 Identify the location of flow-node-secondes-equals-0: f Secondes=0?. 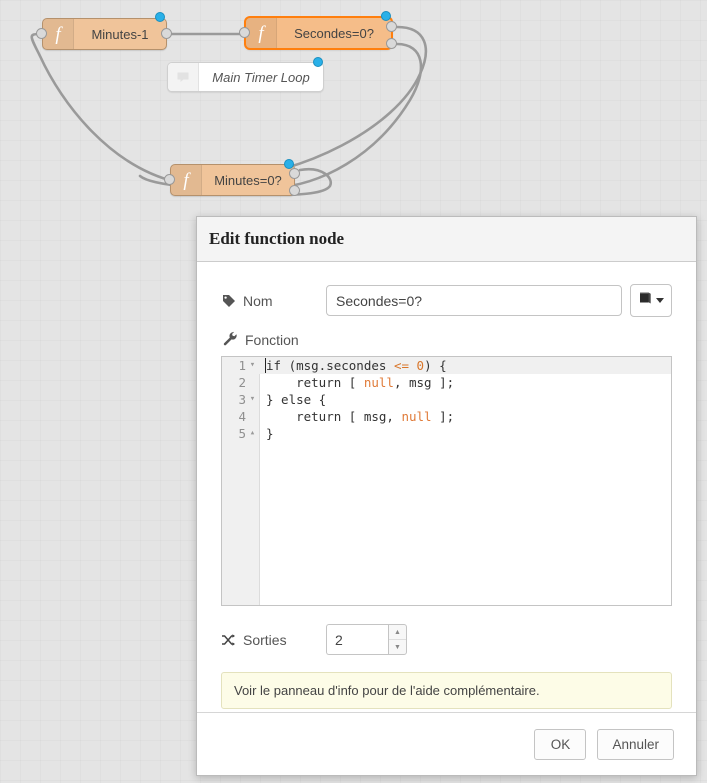
(318, 33).